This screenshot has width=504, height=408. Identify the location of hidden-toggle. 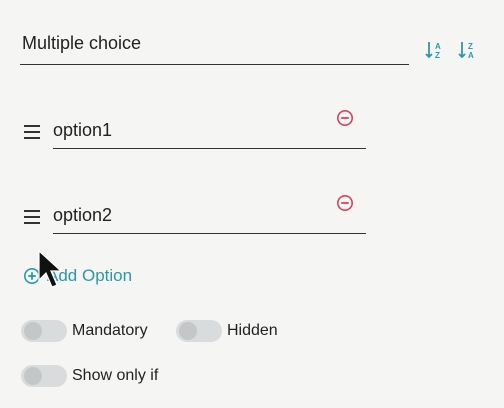
(199, 331).